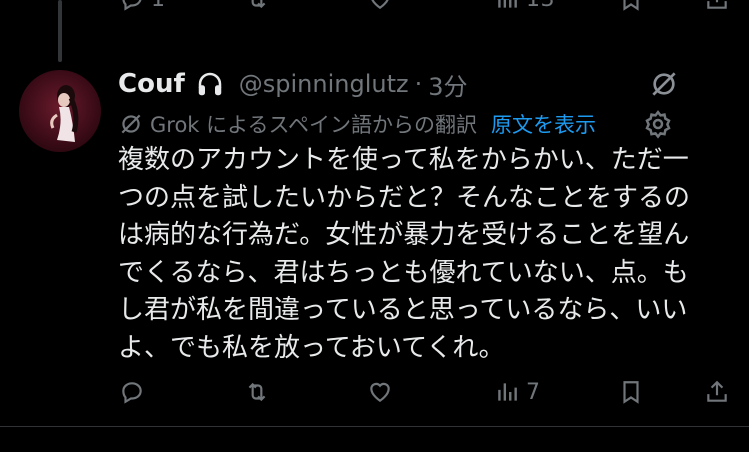 Image resolution: width=749 pixels, height=452 pixels. I want to click on settings-icon, so click(658, 124).